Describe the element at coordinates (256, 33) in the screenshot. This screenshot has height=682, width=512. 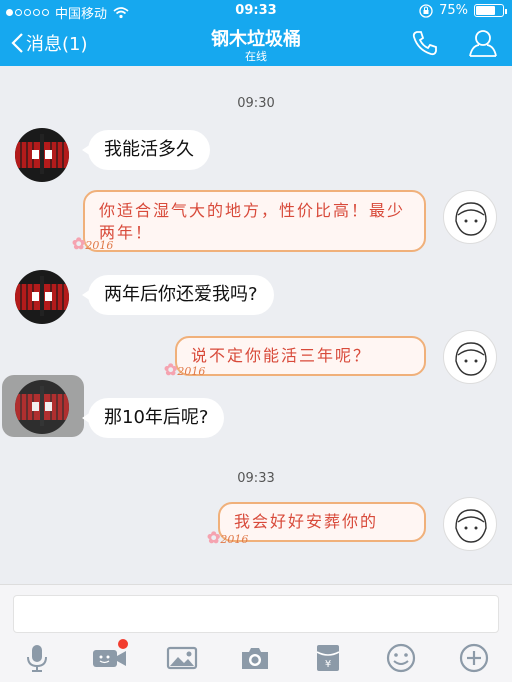
I see `chat-header: 中国移动 09:33 75% 消息(1) 钢木垃圾桶 在线` at that location.